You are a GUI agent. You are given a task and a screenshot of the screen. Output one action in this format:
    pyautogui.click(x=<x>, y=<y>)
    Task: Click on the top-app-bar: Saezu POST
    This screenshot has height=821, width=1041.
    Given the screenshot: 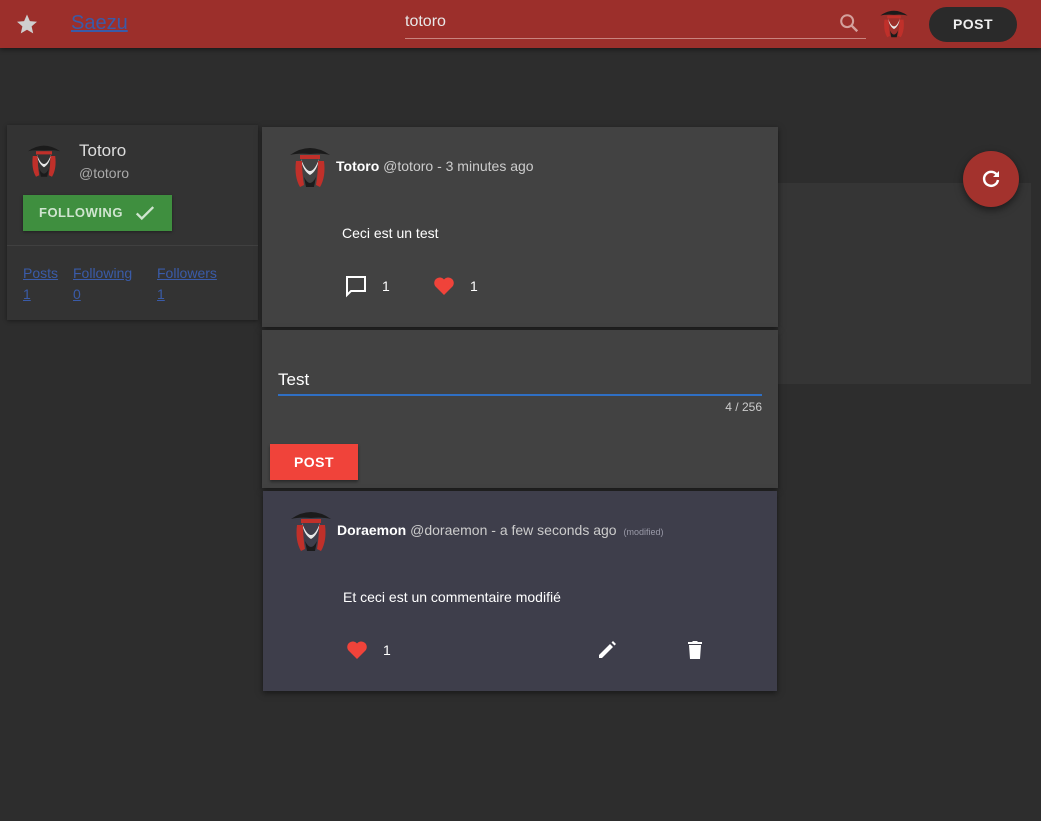 What is the action you would take?
    pyautogui.click(x=520, y=24)
    